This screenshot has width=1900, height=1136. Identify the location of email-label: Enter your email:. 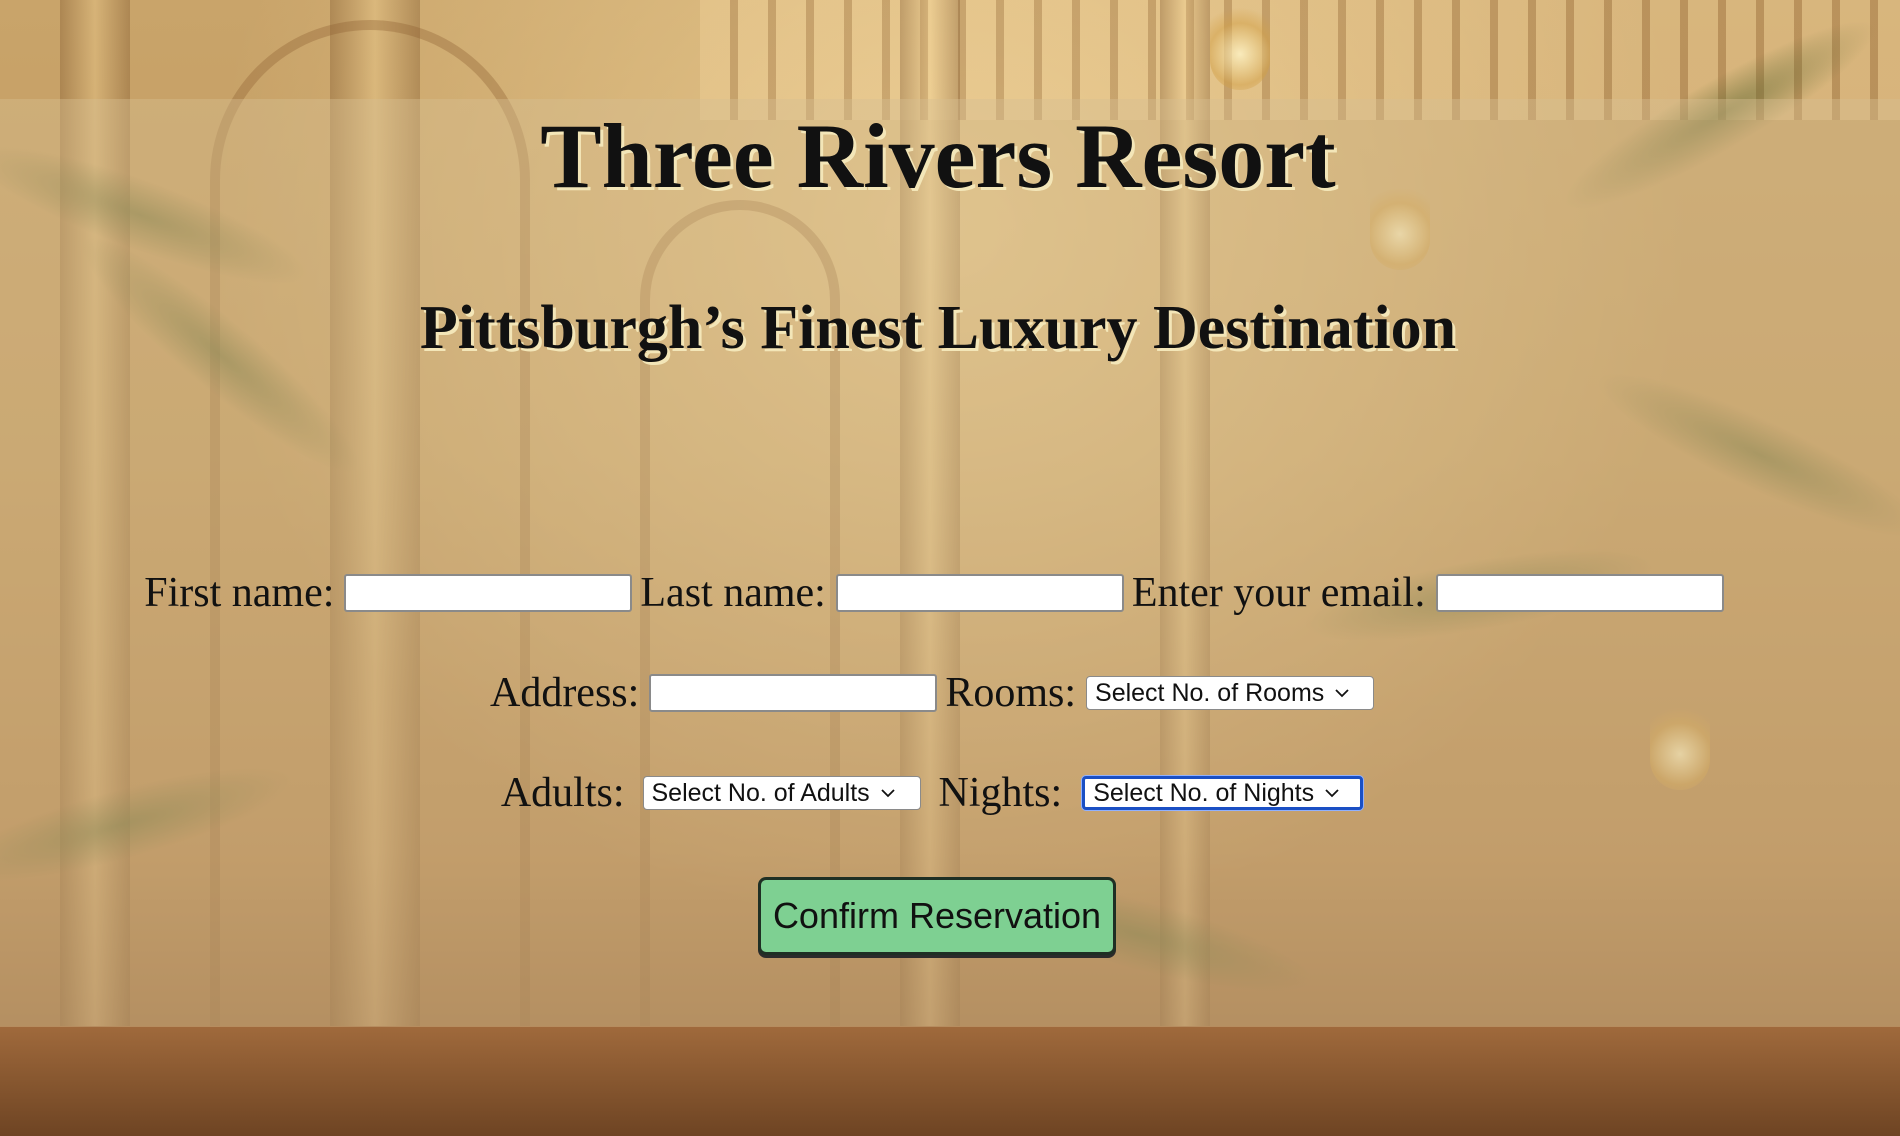
(1278, 593).